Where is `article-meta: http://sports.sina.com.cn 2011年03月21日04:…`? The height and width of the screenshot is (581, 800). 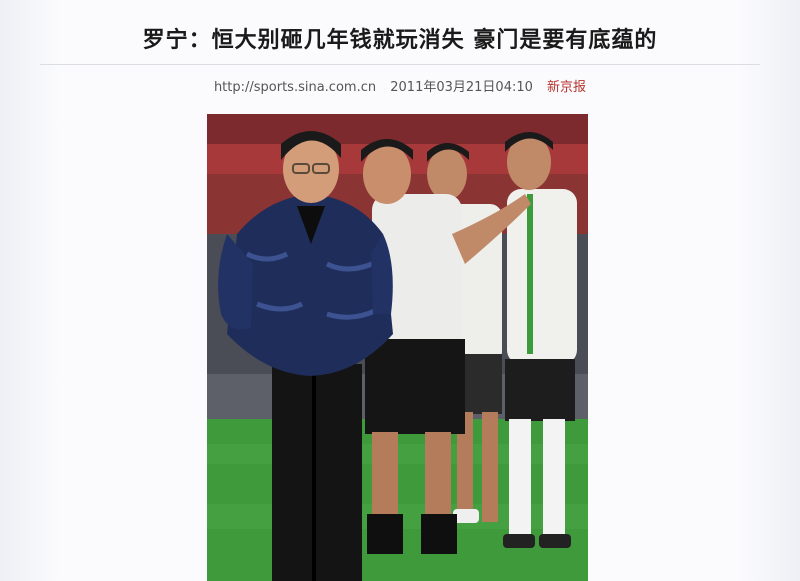 article-meta: http://sports.sina.com.cn 2011年03月21日04:… is located at coordinates (400, 85).